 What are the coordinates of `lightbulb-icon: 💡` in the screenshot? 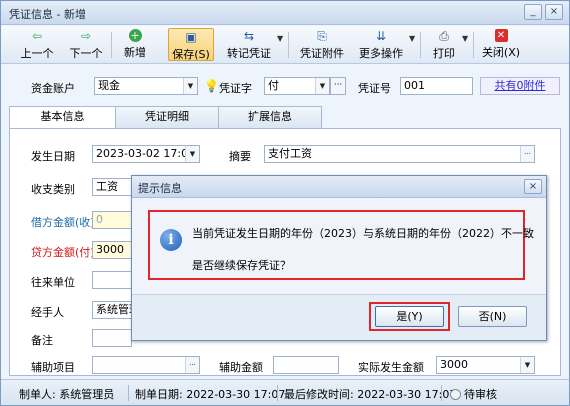 It's located at (211, 86).